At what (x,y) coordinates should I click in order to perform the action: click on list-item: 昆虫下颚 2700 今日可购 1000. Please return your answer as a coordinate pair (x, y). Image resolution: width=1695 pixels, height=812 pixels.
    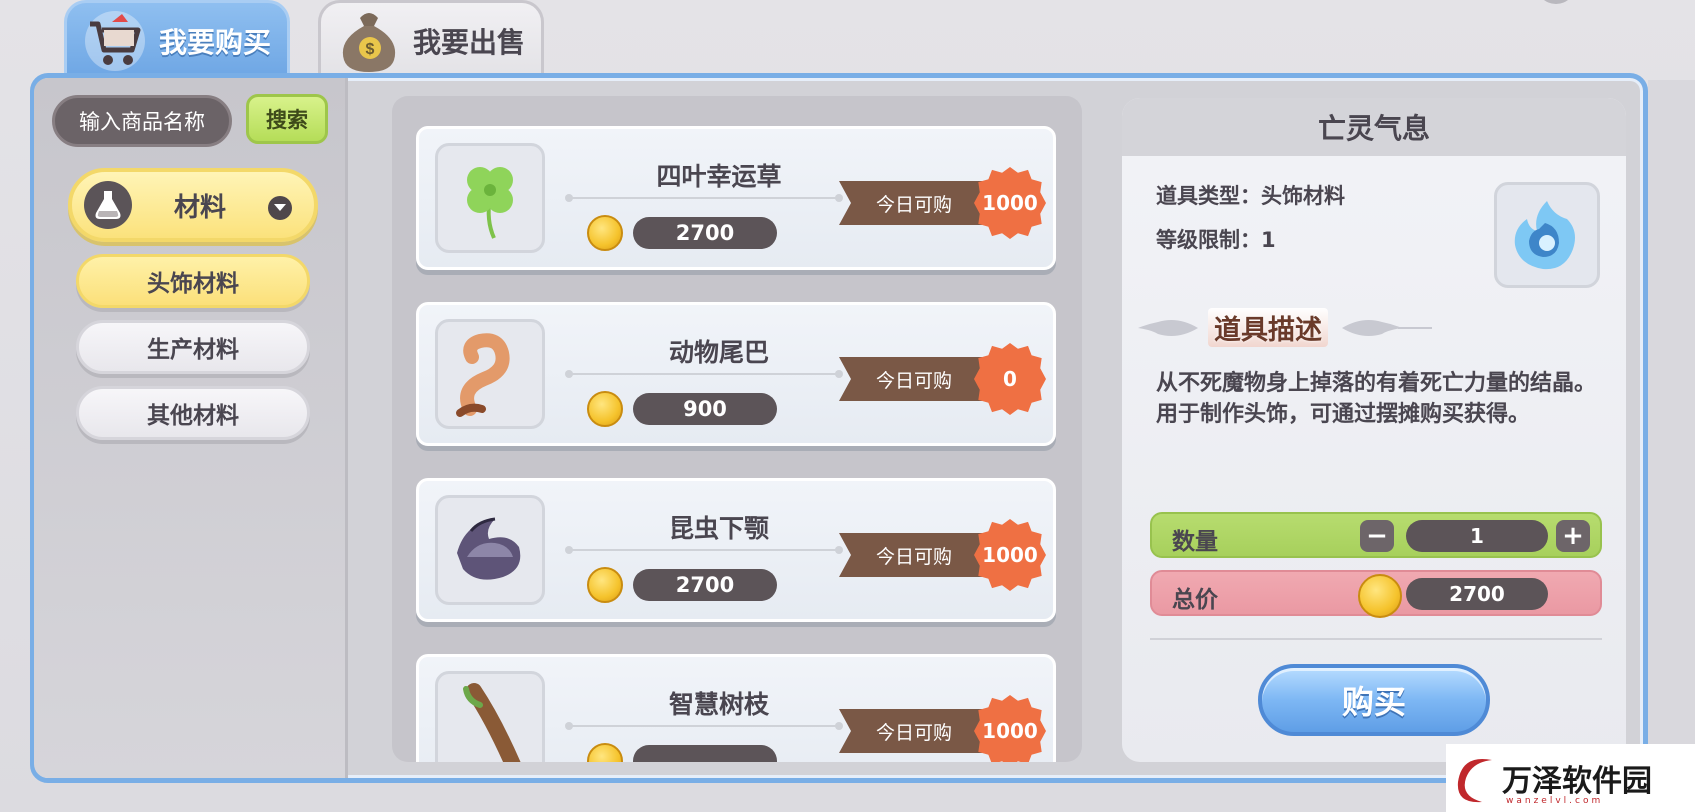
    Looking at the image, I should click on (736, 550).